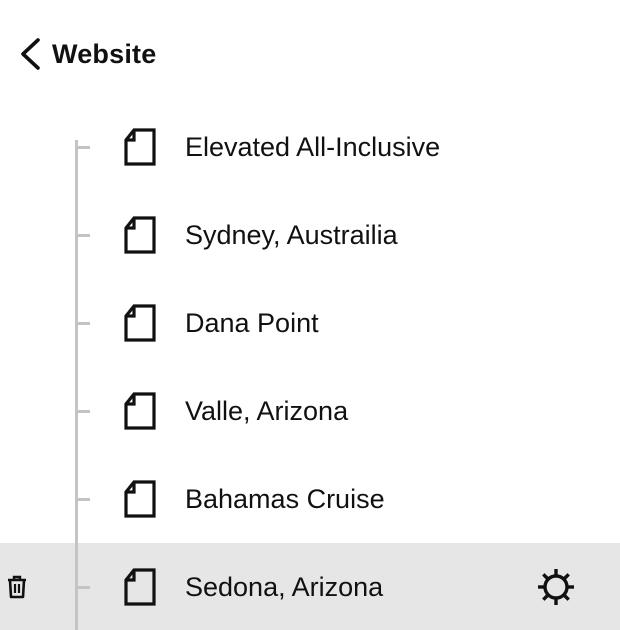 This screenshot has width=620, height=630. I want to click on page-item: Valle, Arizona, so click(310, 411).